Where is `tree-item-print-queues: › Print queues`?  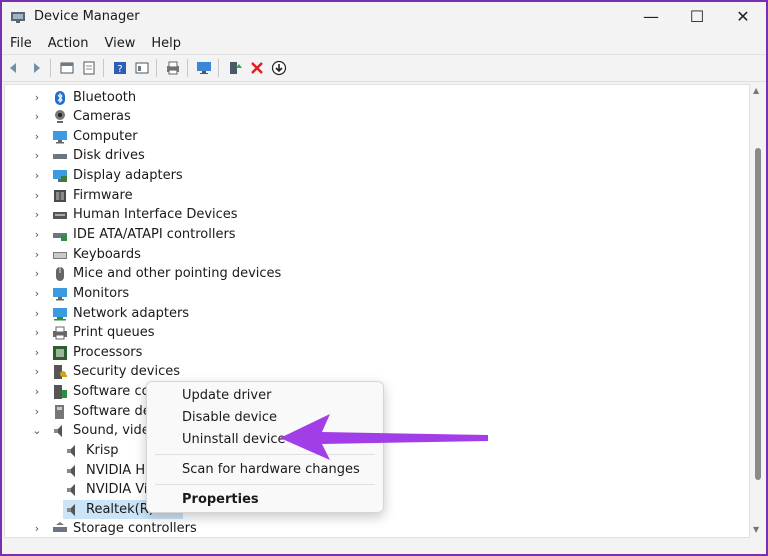 tree-item-print-queues: › Print queues is located at coordinates (93, 332).